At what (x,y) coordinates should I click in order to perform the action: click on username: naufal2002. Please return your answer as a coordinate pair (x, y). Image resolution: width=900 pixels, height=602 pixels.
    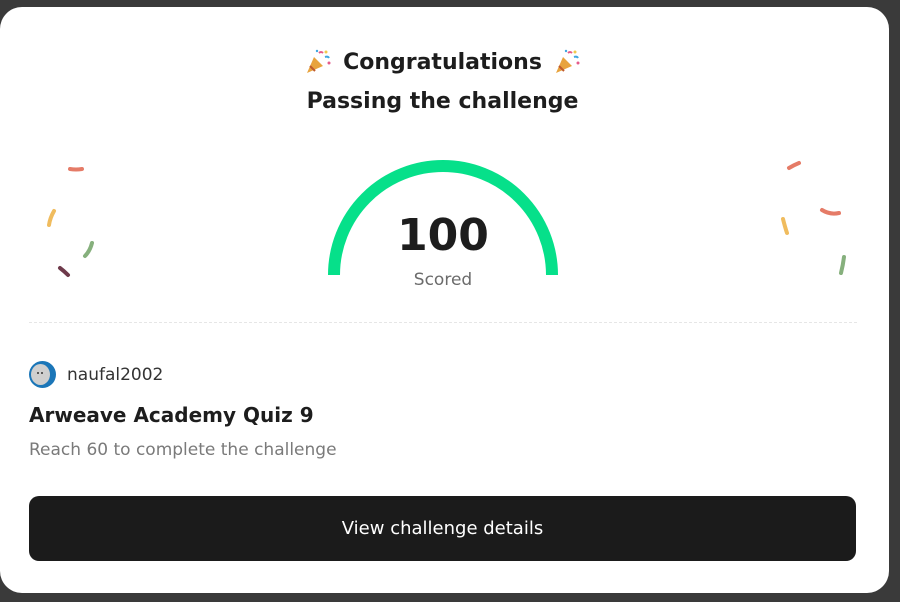
    Looking at the image, I should click on (115, 374).